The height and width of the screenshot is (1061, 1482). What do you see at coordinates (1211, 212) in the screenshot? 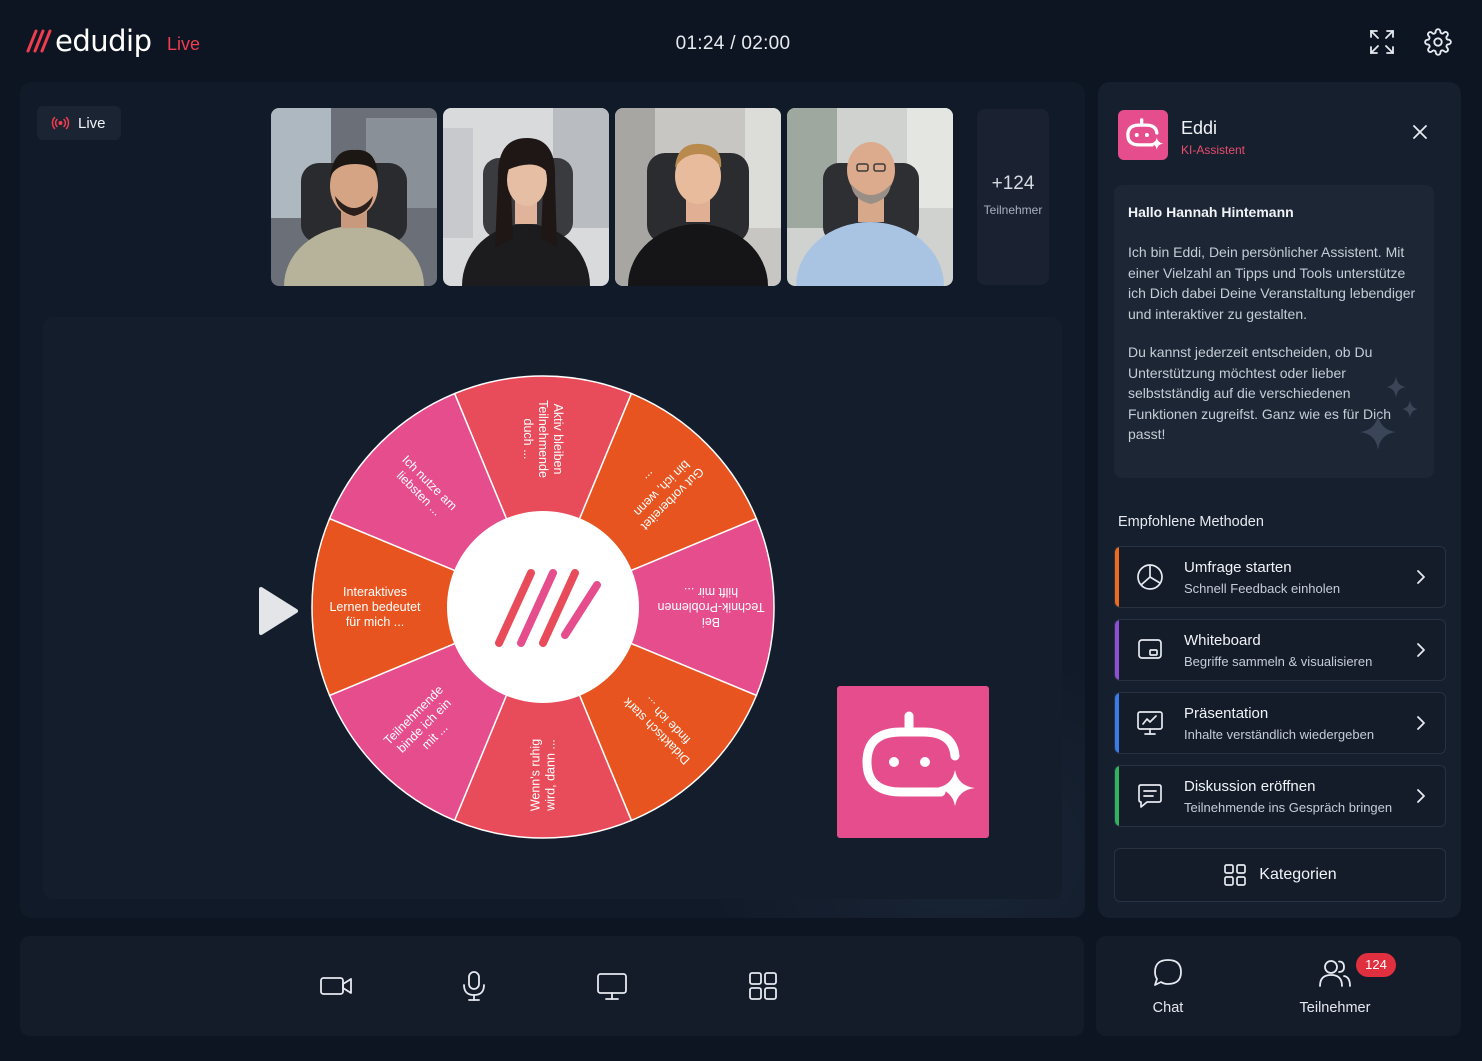
I see `greeting-title: Hallo Hannah Hintemann` at bounding box center [1211, 212].